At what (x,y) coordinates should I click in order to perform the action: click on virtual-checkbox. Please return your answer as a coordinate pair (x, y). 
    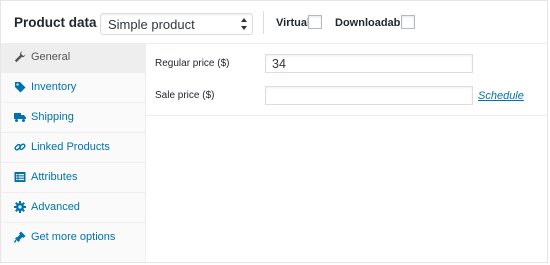
    Looking at the image, I should click on (315, 22).